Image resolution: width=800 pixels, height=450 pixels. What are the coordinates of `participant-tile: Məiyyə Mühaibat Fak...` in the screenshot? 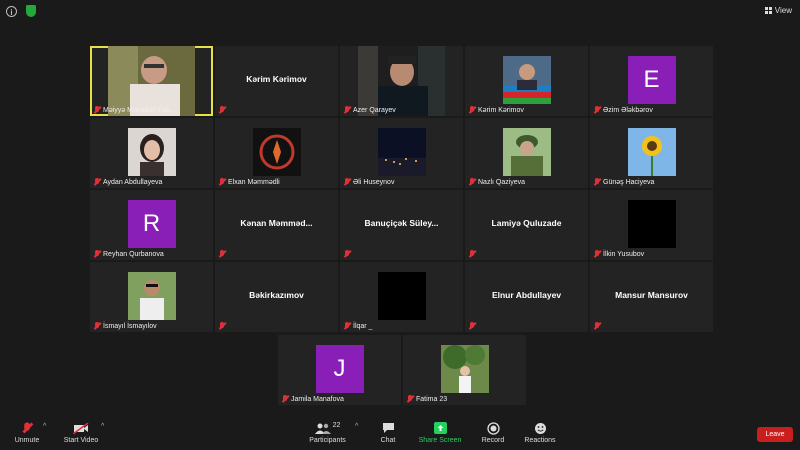 It's located at (151, 81).